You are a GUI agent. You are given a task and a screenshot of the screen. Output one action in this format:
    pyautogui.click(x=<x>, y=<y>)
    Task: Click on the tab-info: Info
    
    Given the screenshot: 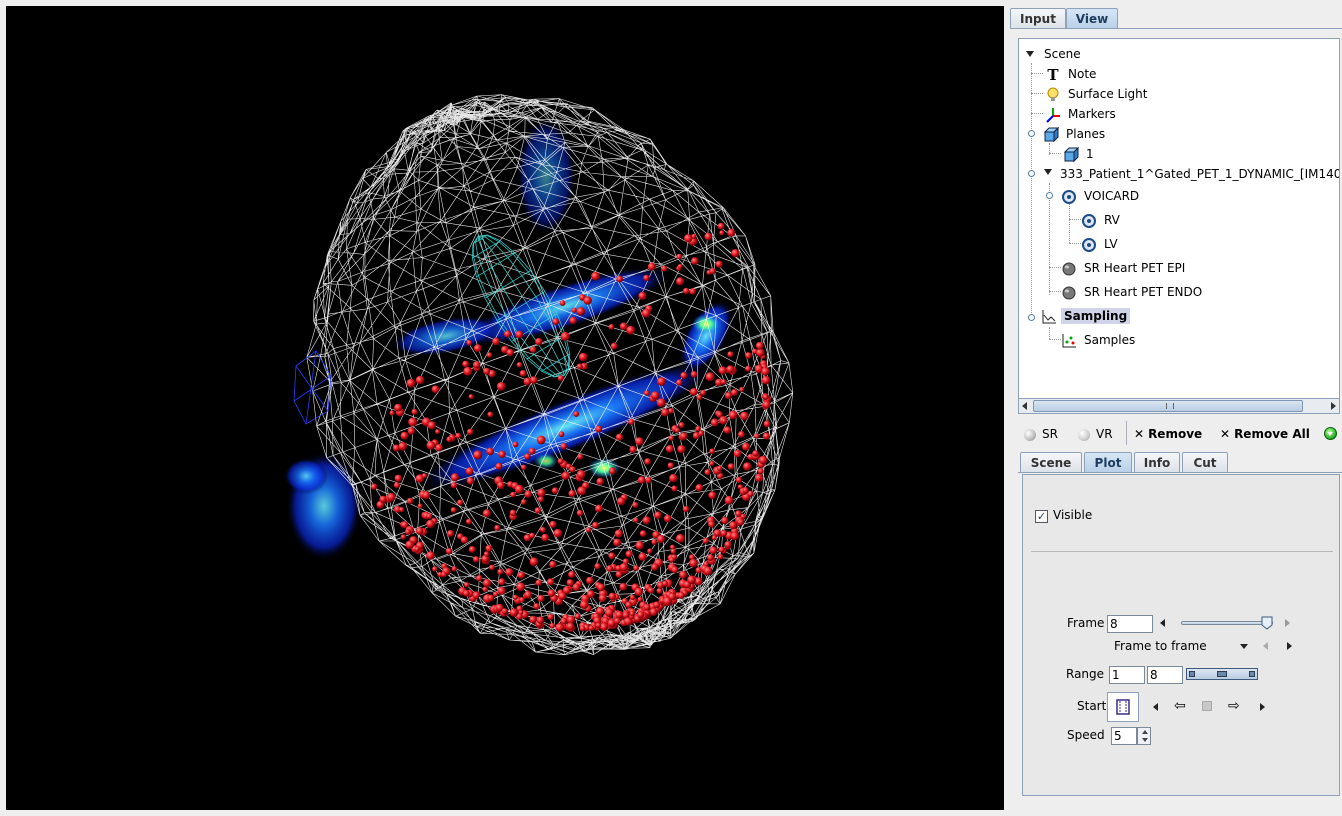 What is the action you would take?
    pyautogui.click(x=1157, y=462)
    